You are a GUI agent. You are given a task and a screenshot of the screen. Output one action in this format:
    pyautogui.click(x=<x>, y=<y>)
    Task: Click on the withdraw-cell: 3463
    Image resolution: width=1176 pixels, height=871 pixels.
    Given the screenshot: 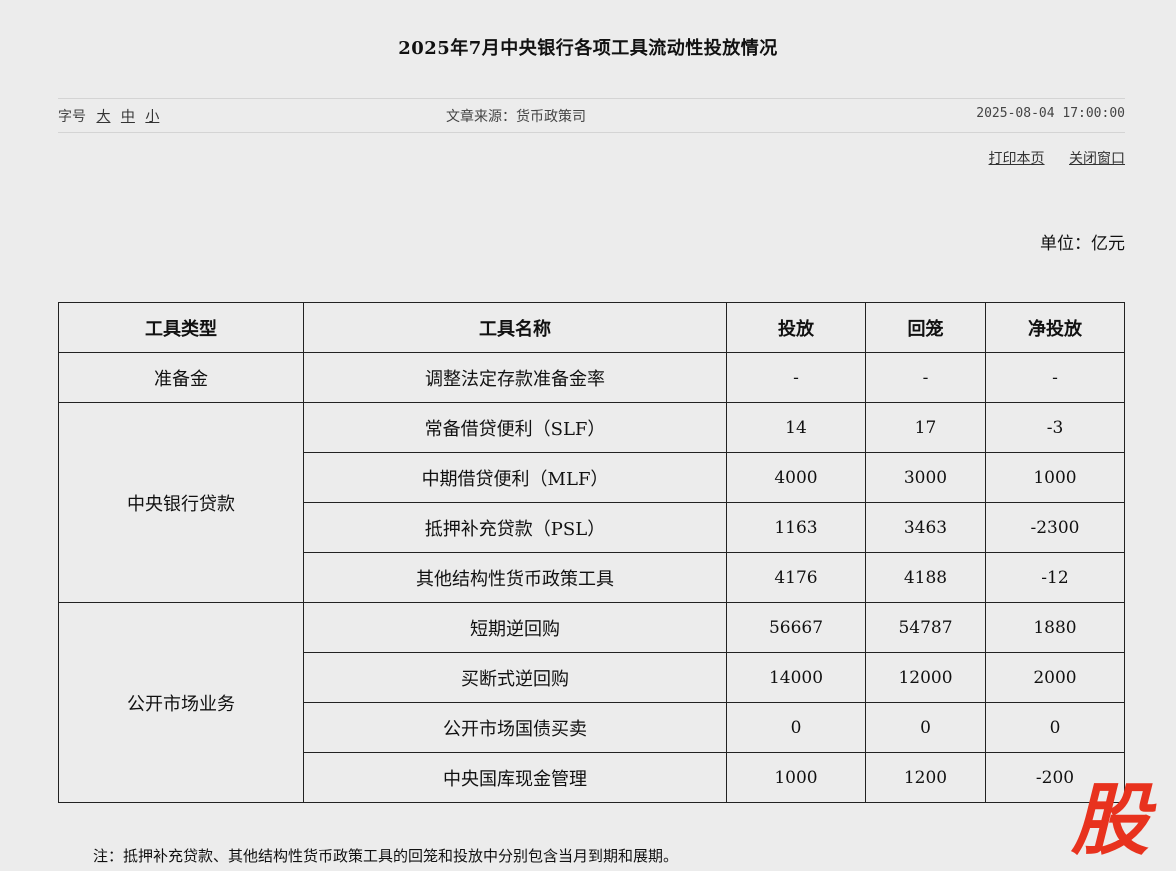 What is the action you would take?
    pyautogui.click(x=925, y=527)
    